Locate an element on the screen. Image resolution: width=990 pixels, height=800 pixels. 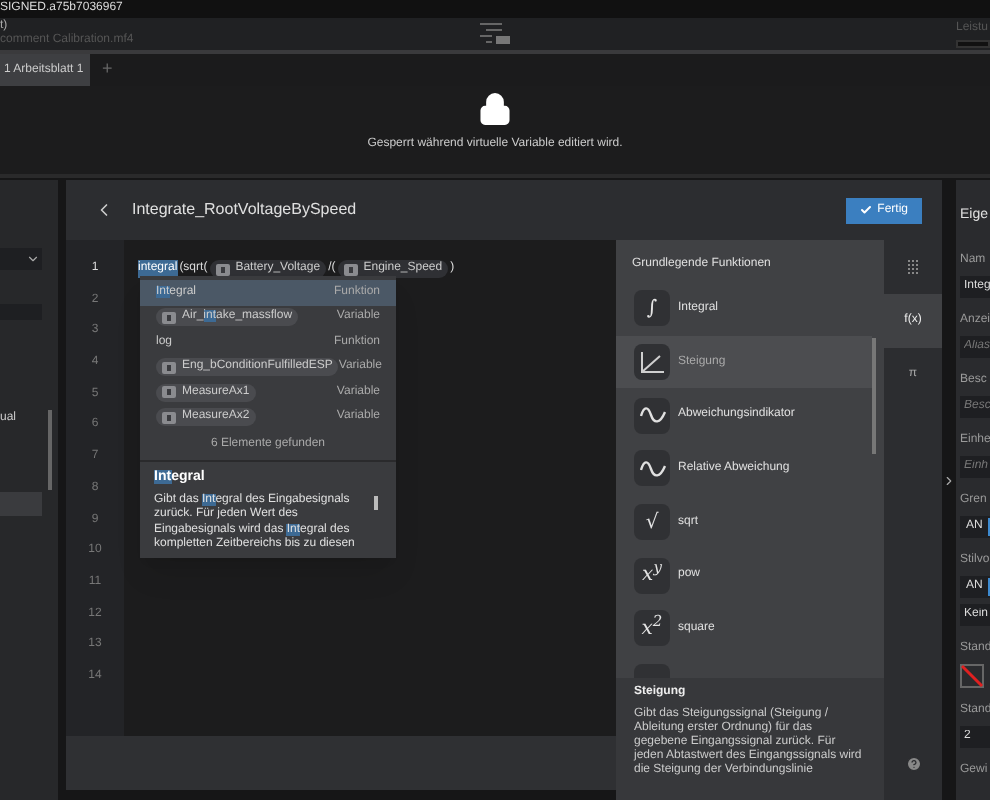
no-color-swatch is located at coordinates (972, 675).